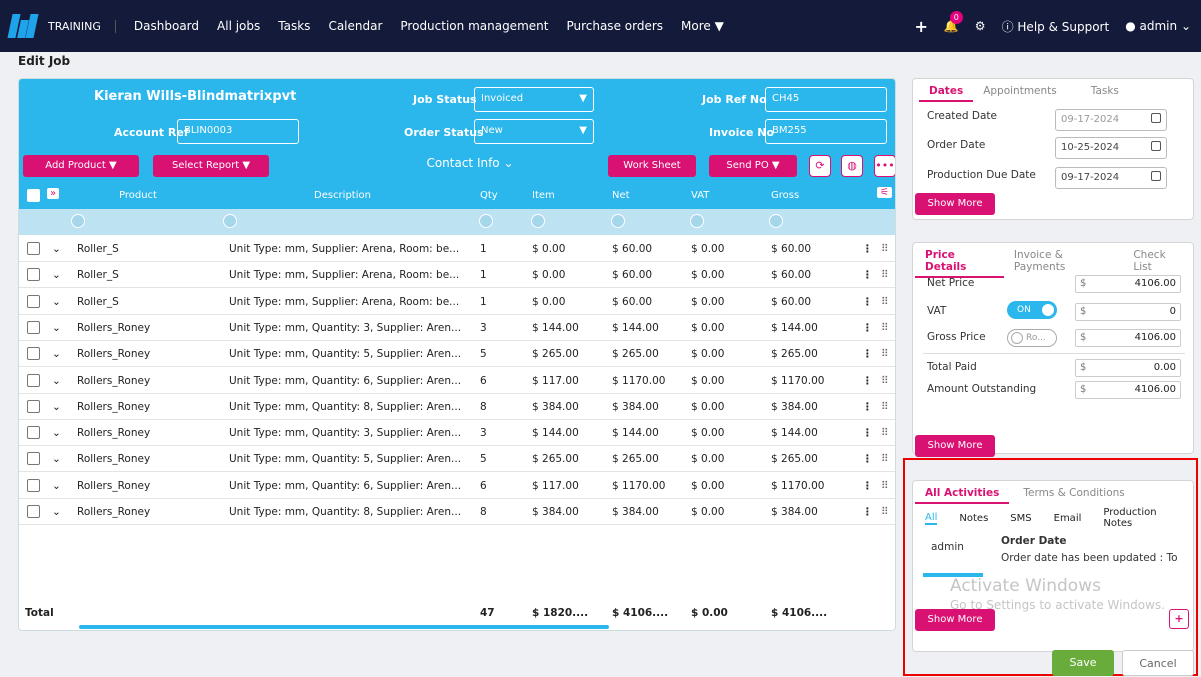 The width and height of the screenshot is (1201, 677). What do you see at coordinates (1020, 518) in the screenshot?
I see `subtab-sms: SMS` at bounding box center [1020, 518].